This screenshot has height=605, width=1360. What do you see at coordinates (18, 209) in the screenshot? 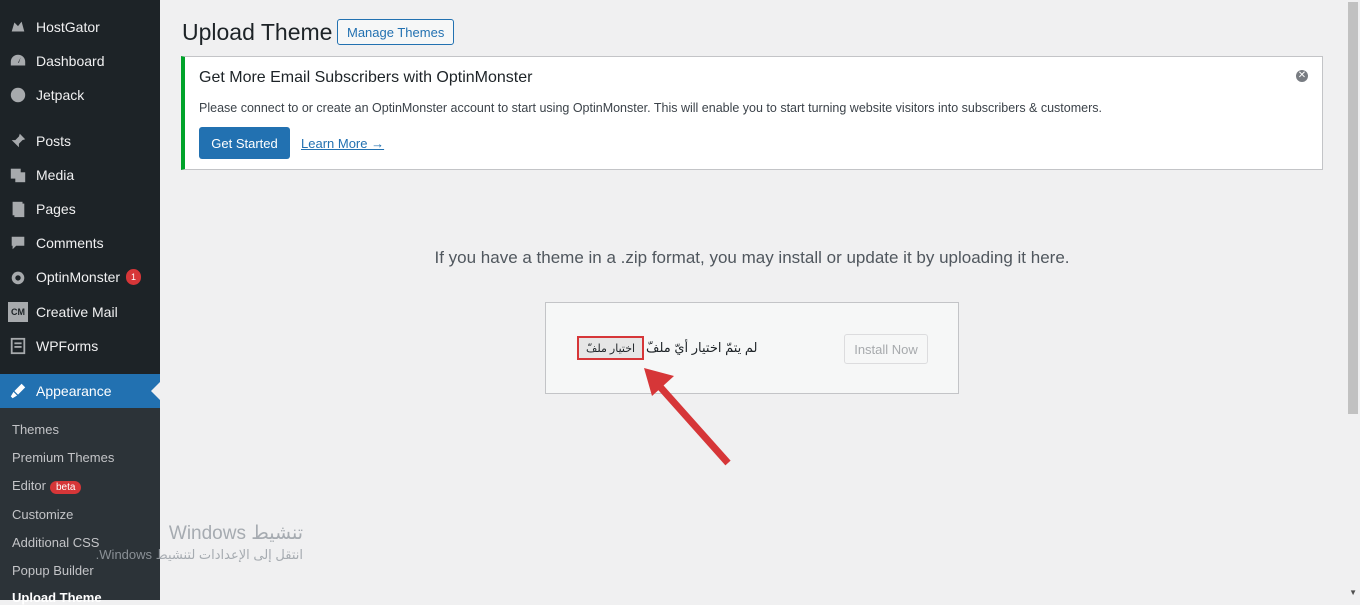
I see `pages-icon` at bounding box center [18, 209].